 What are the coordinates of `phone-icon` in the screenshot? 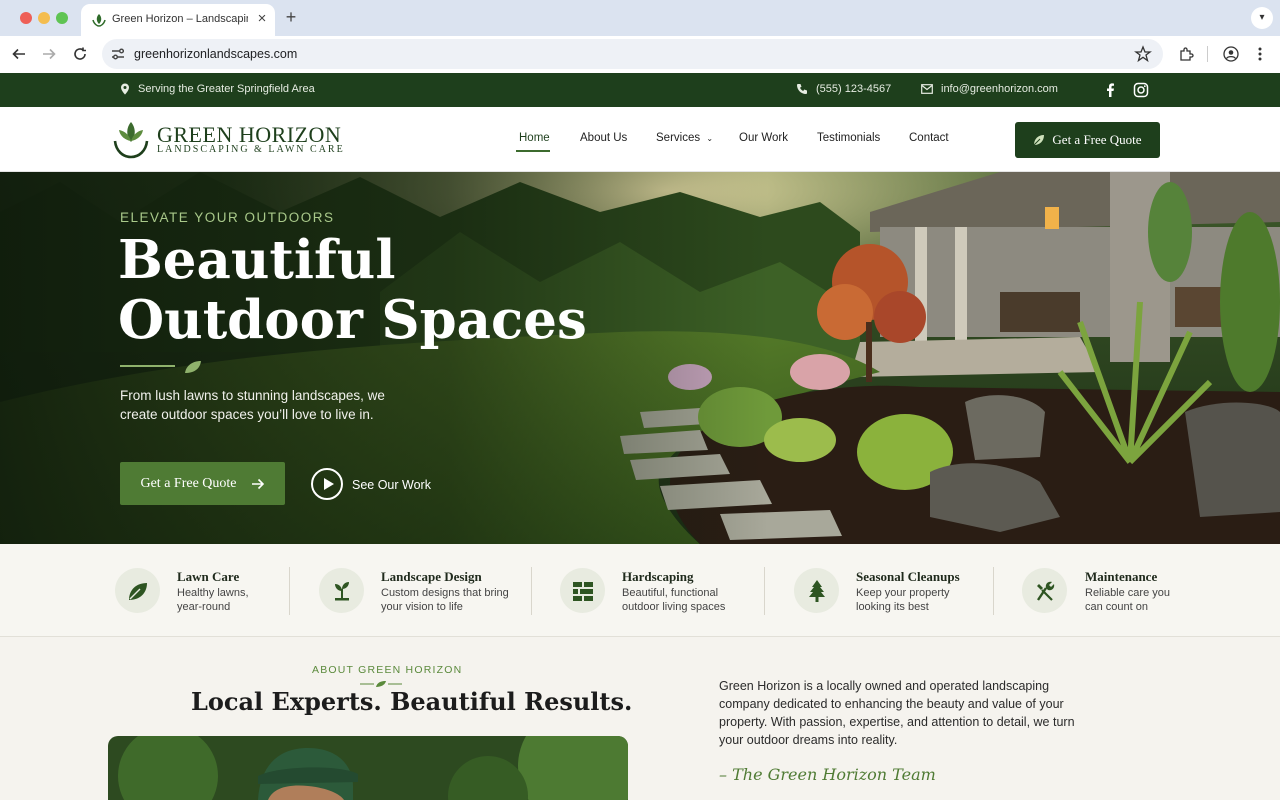 It's located at (802, 89).